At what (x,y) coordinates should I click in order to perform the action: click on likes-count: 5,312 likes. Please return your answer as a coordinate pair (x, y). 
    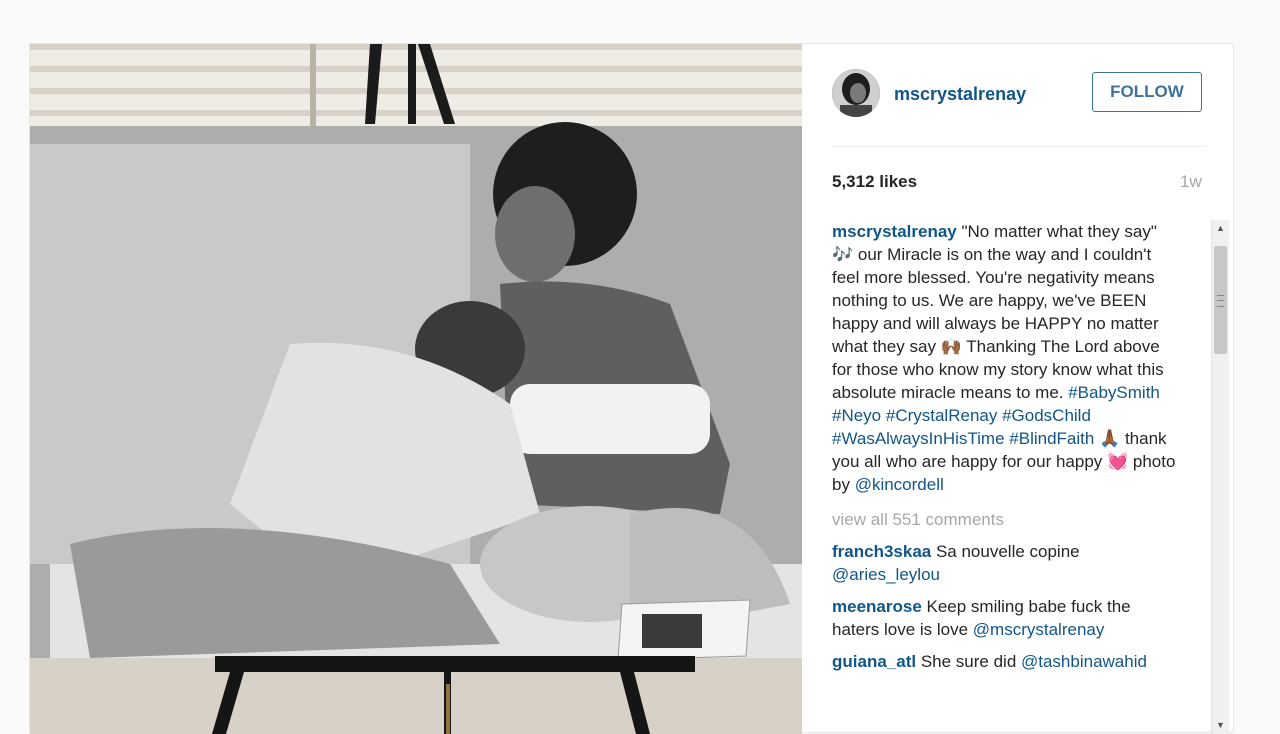
    Looking at the image, I should click on (874, 182).